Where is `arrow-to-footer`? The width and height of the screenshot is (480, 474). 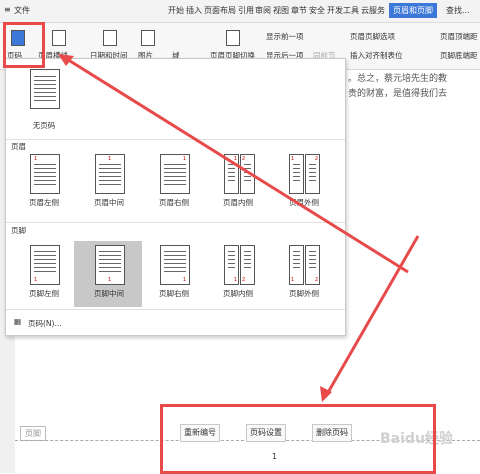 arrow-to-footer is located at coordinates (372, 316).